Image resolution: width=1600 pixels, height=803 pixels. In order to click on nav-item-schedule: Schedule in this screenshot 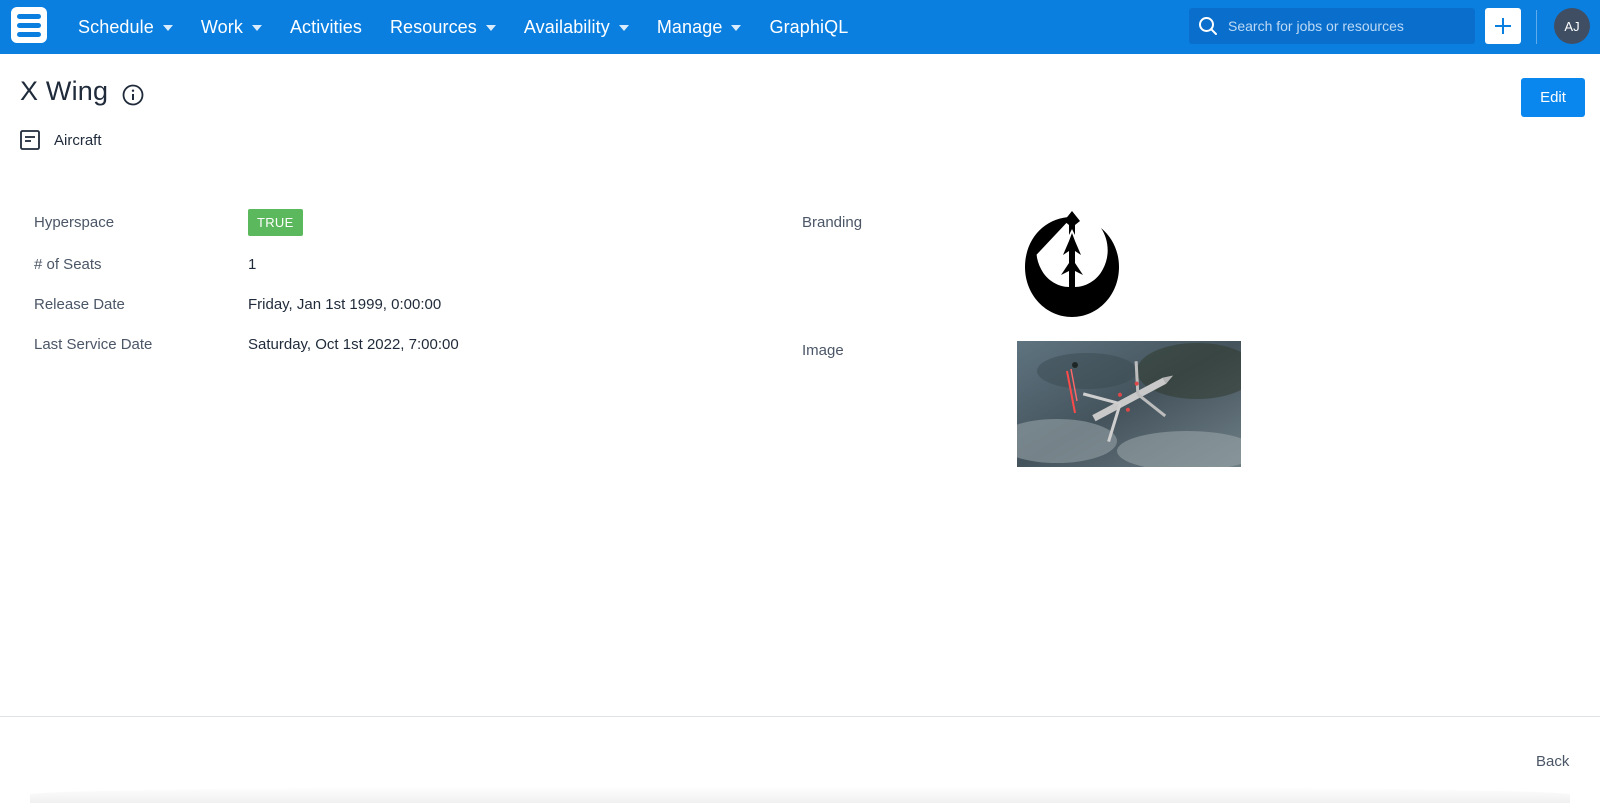, I will do `click(125, 27)`.